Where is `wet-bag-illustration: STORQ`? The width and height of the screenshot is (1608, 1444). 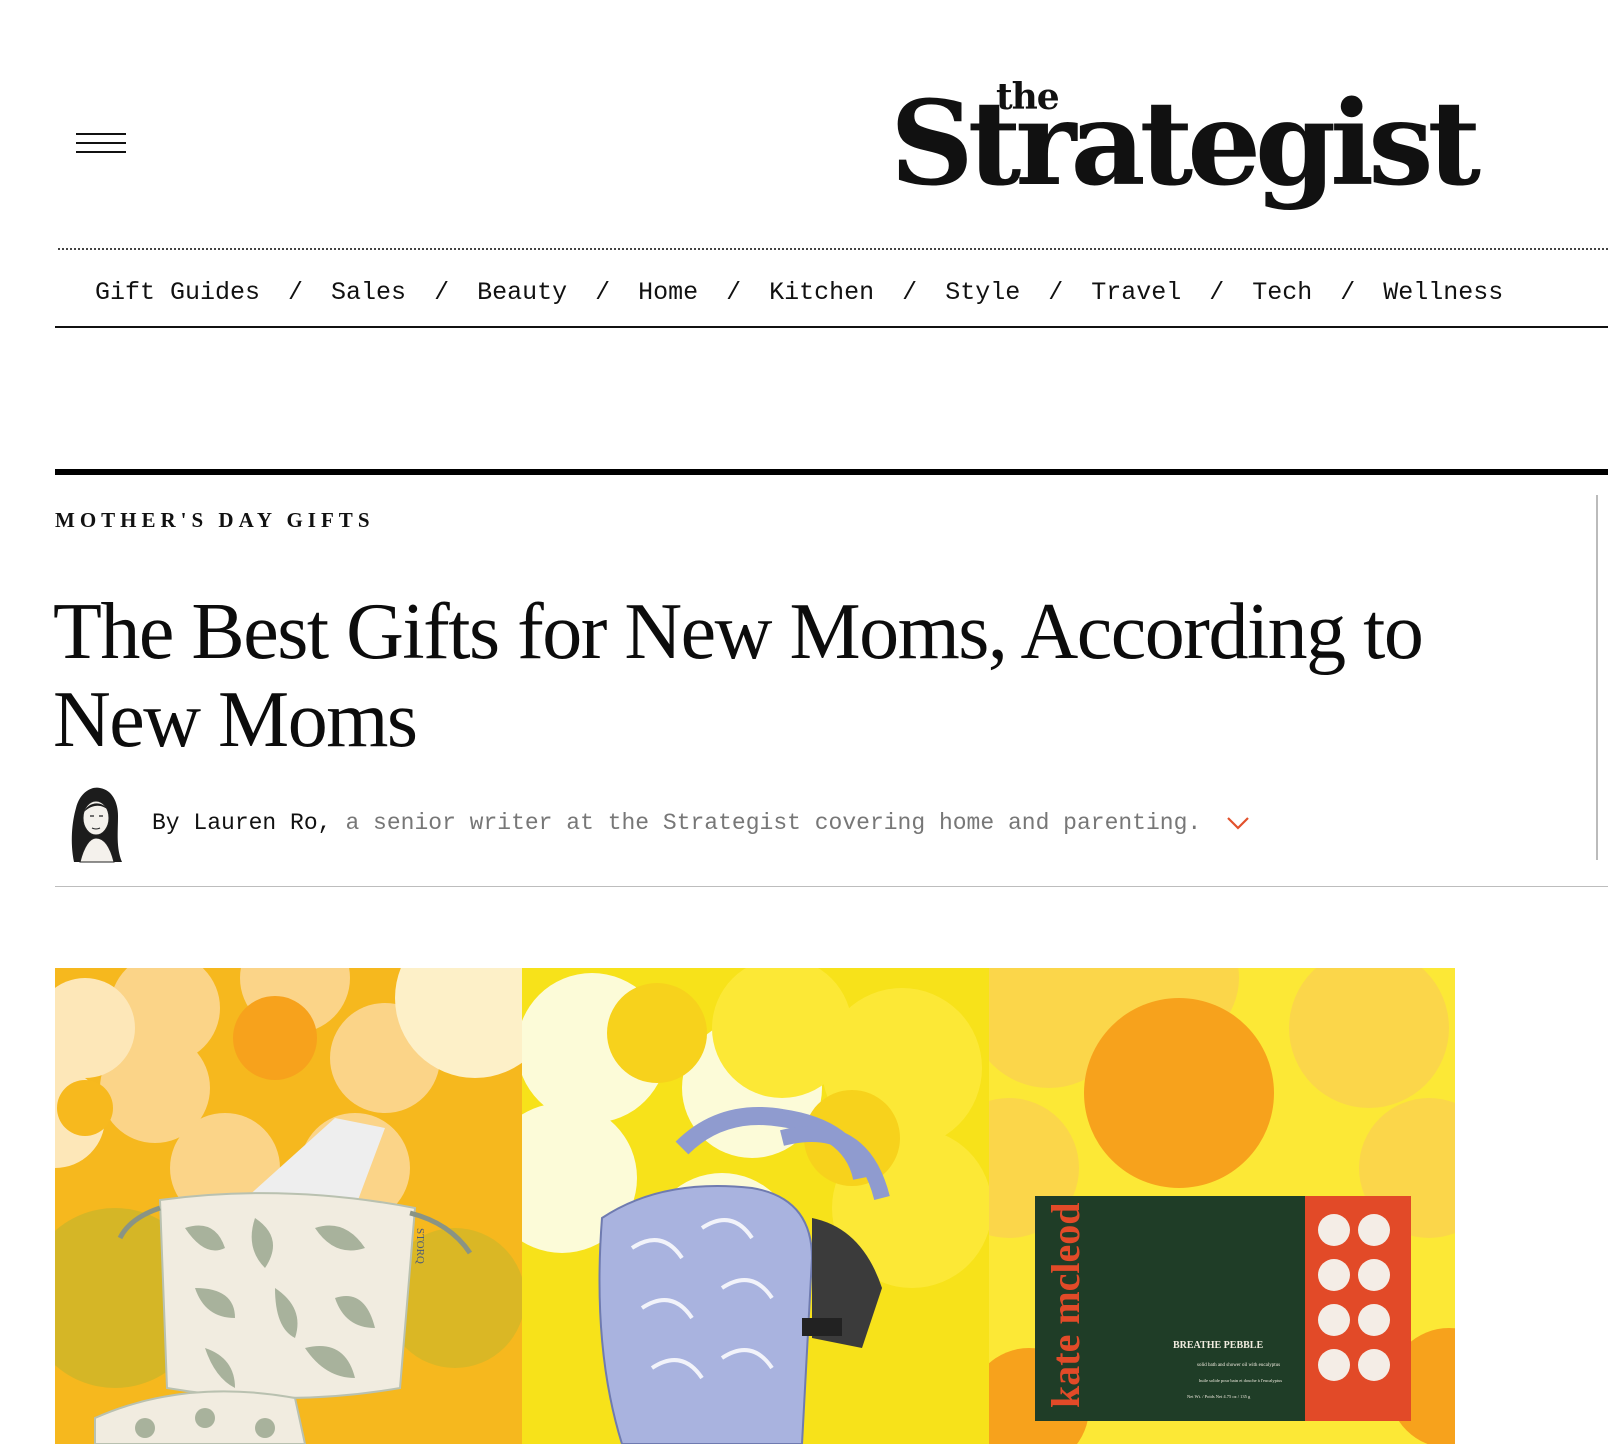
wet-bag-illustration: STORQ is located at coordinates (288, 1206).